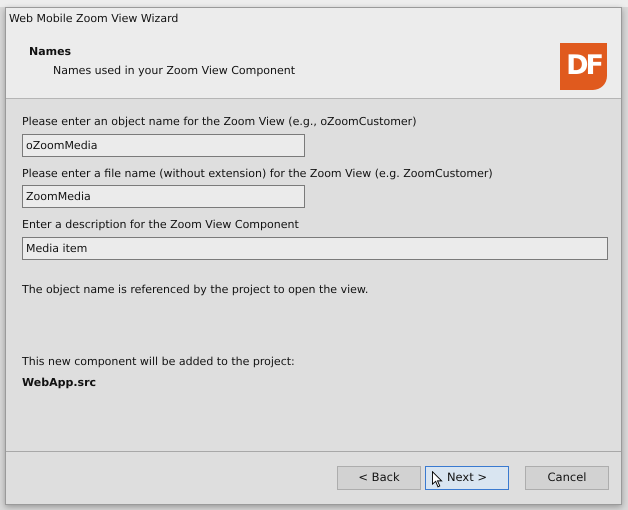 The image size is (628, 510). What do you see at coordinates (60, 382) in the screenshot?
I see `project-name: WebApp.src` at bounding box center [60, 382].